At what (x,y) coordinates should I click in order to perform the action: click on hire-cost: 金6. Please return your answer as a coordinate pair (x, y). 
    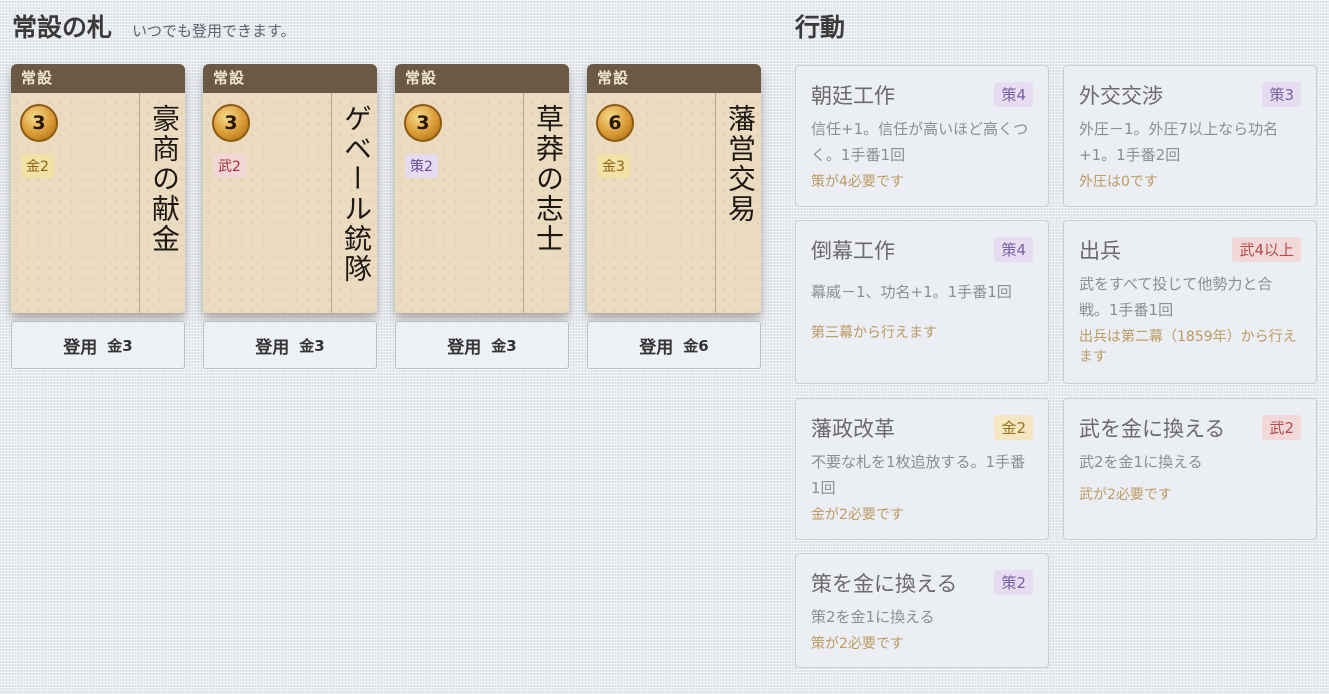
    Looking at the image, I should click on (696, 345).